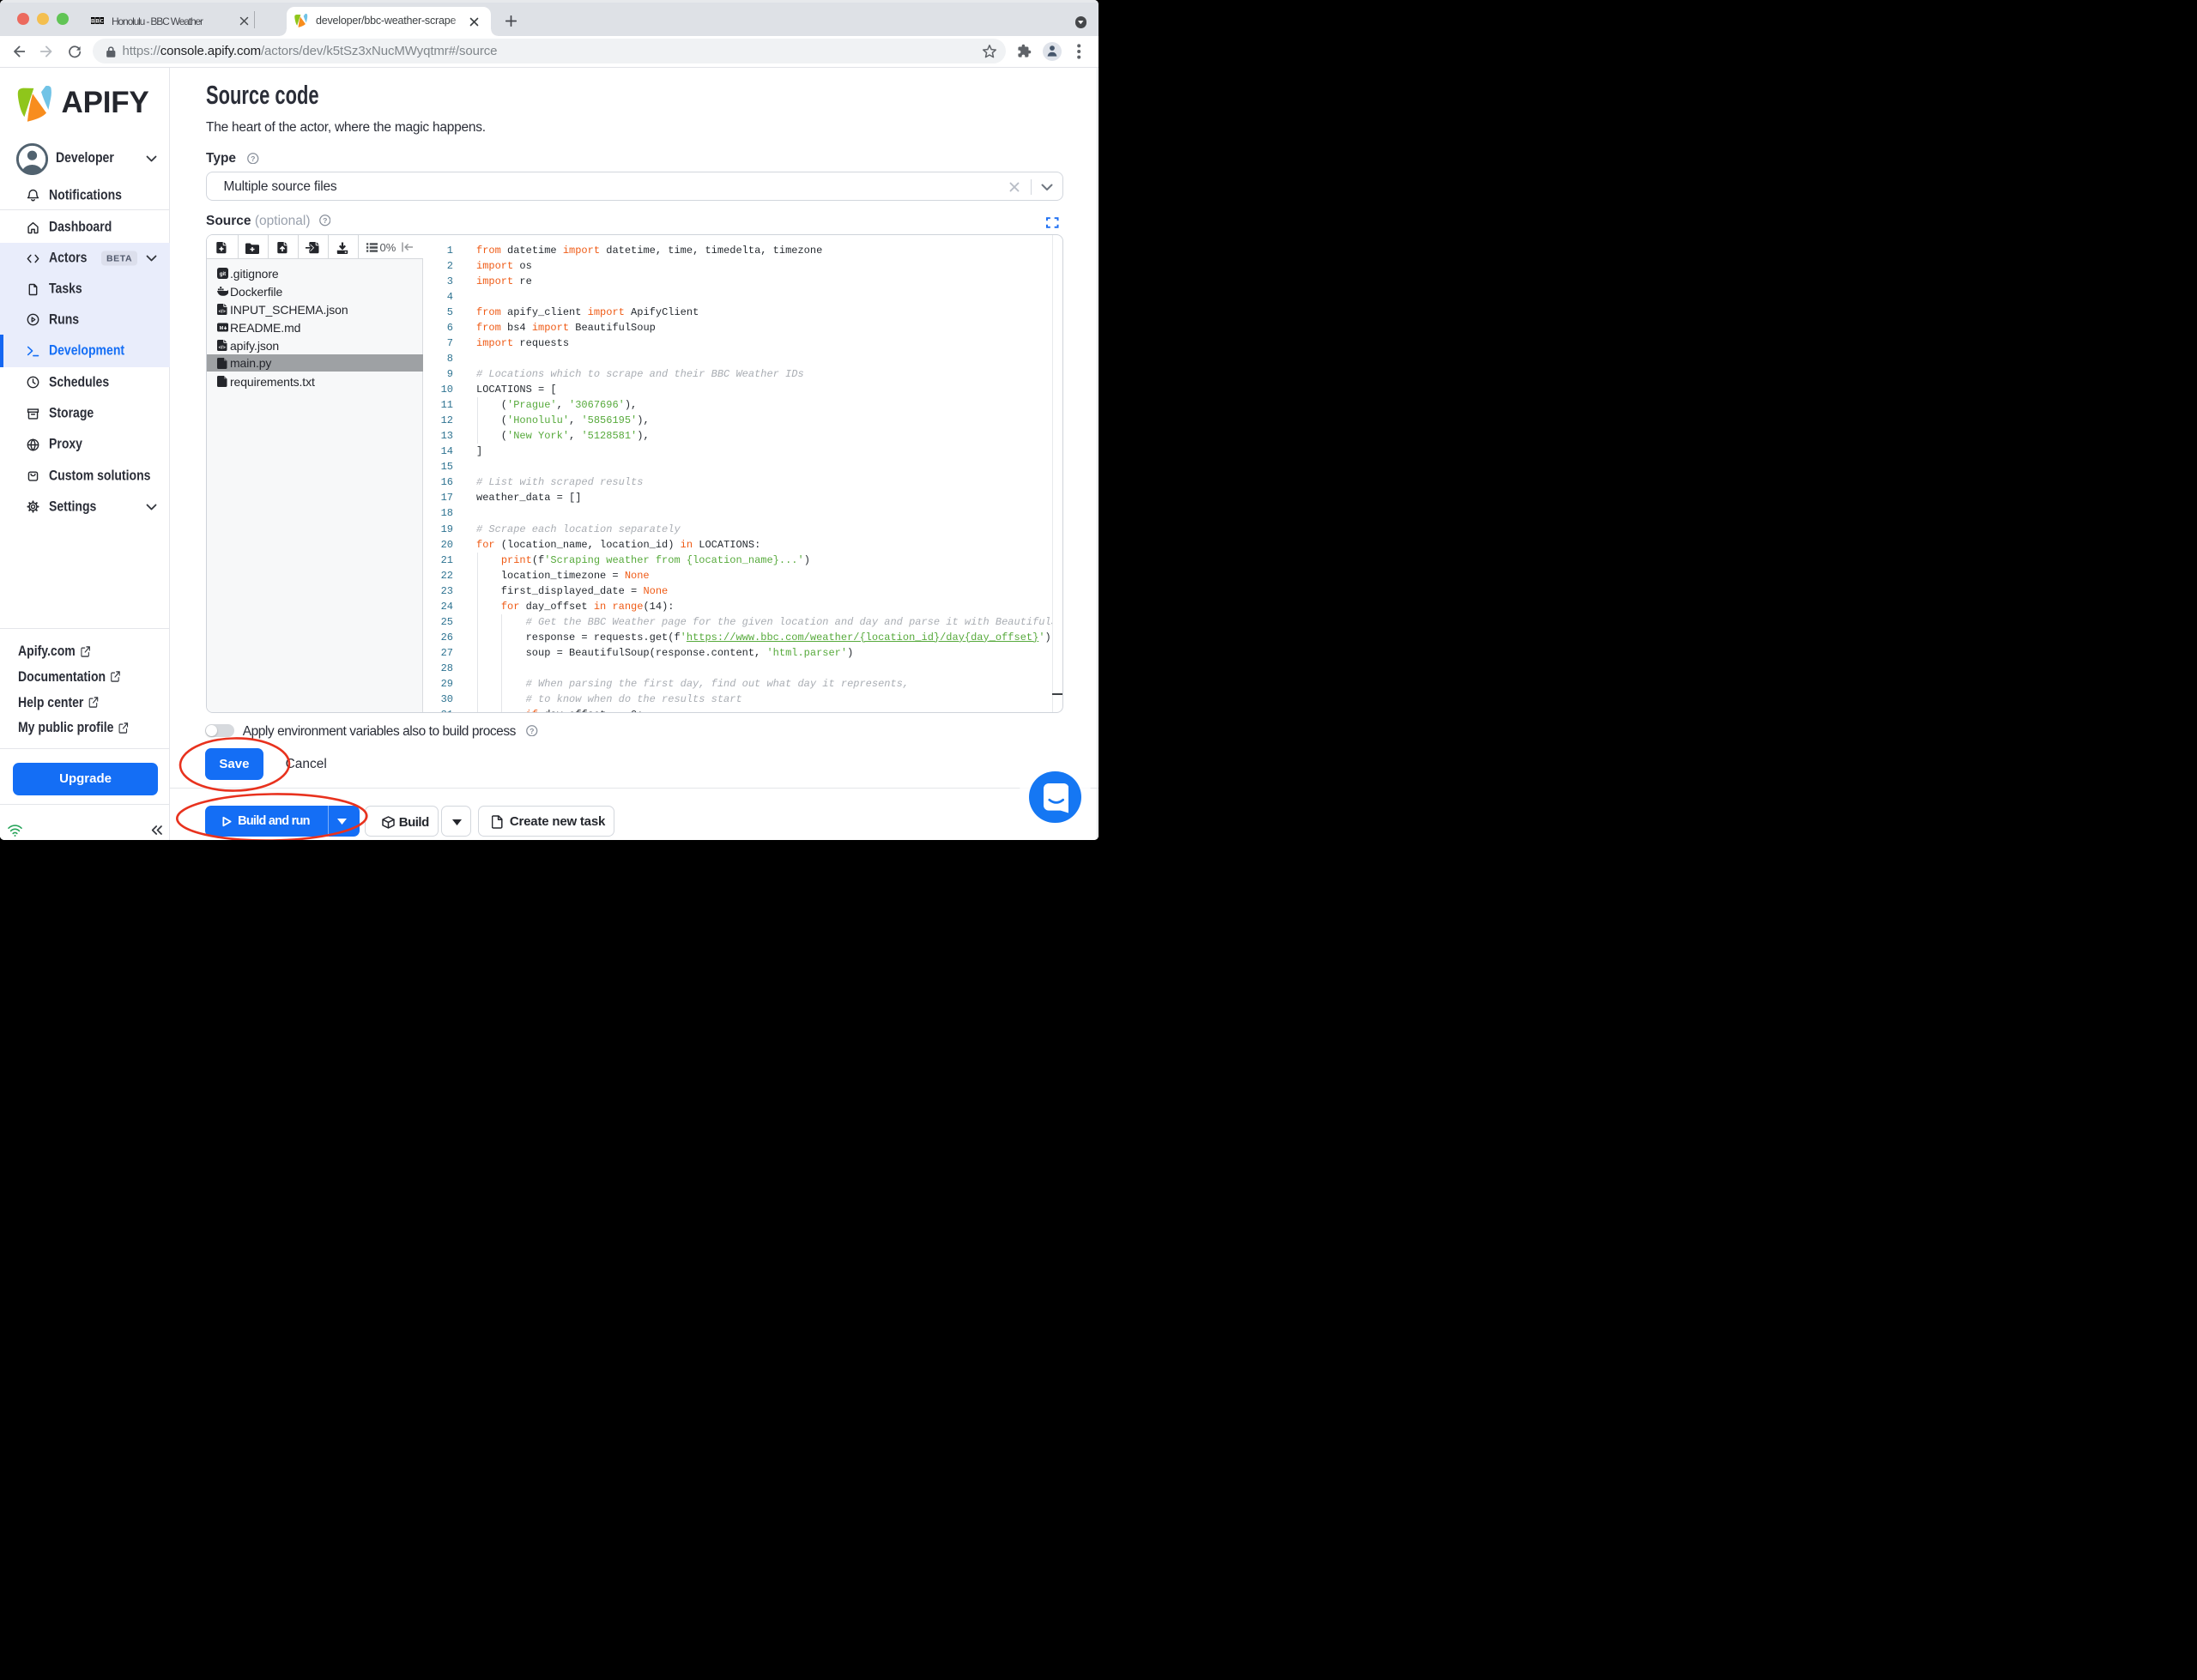 This screenshot has width=2197, height=1680. What do you see at coordinates (102, 21) in the screenshot?
I see `svg-text: C` at bounding box center [102, 21].